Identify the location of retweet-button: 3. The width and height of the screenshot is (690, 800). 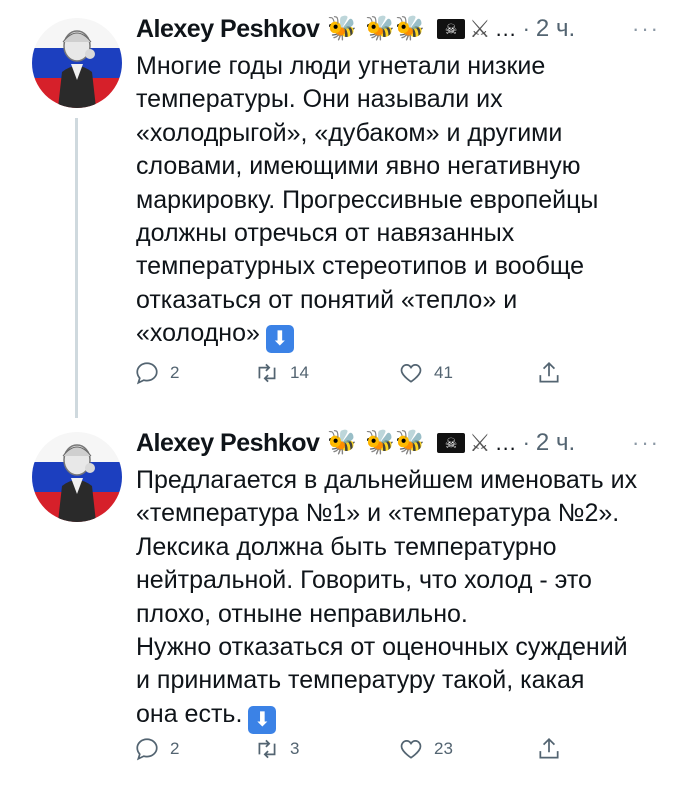
(276, 749).